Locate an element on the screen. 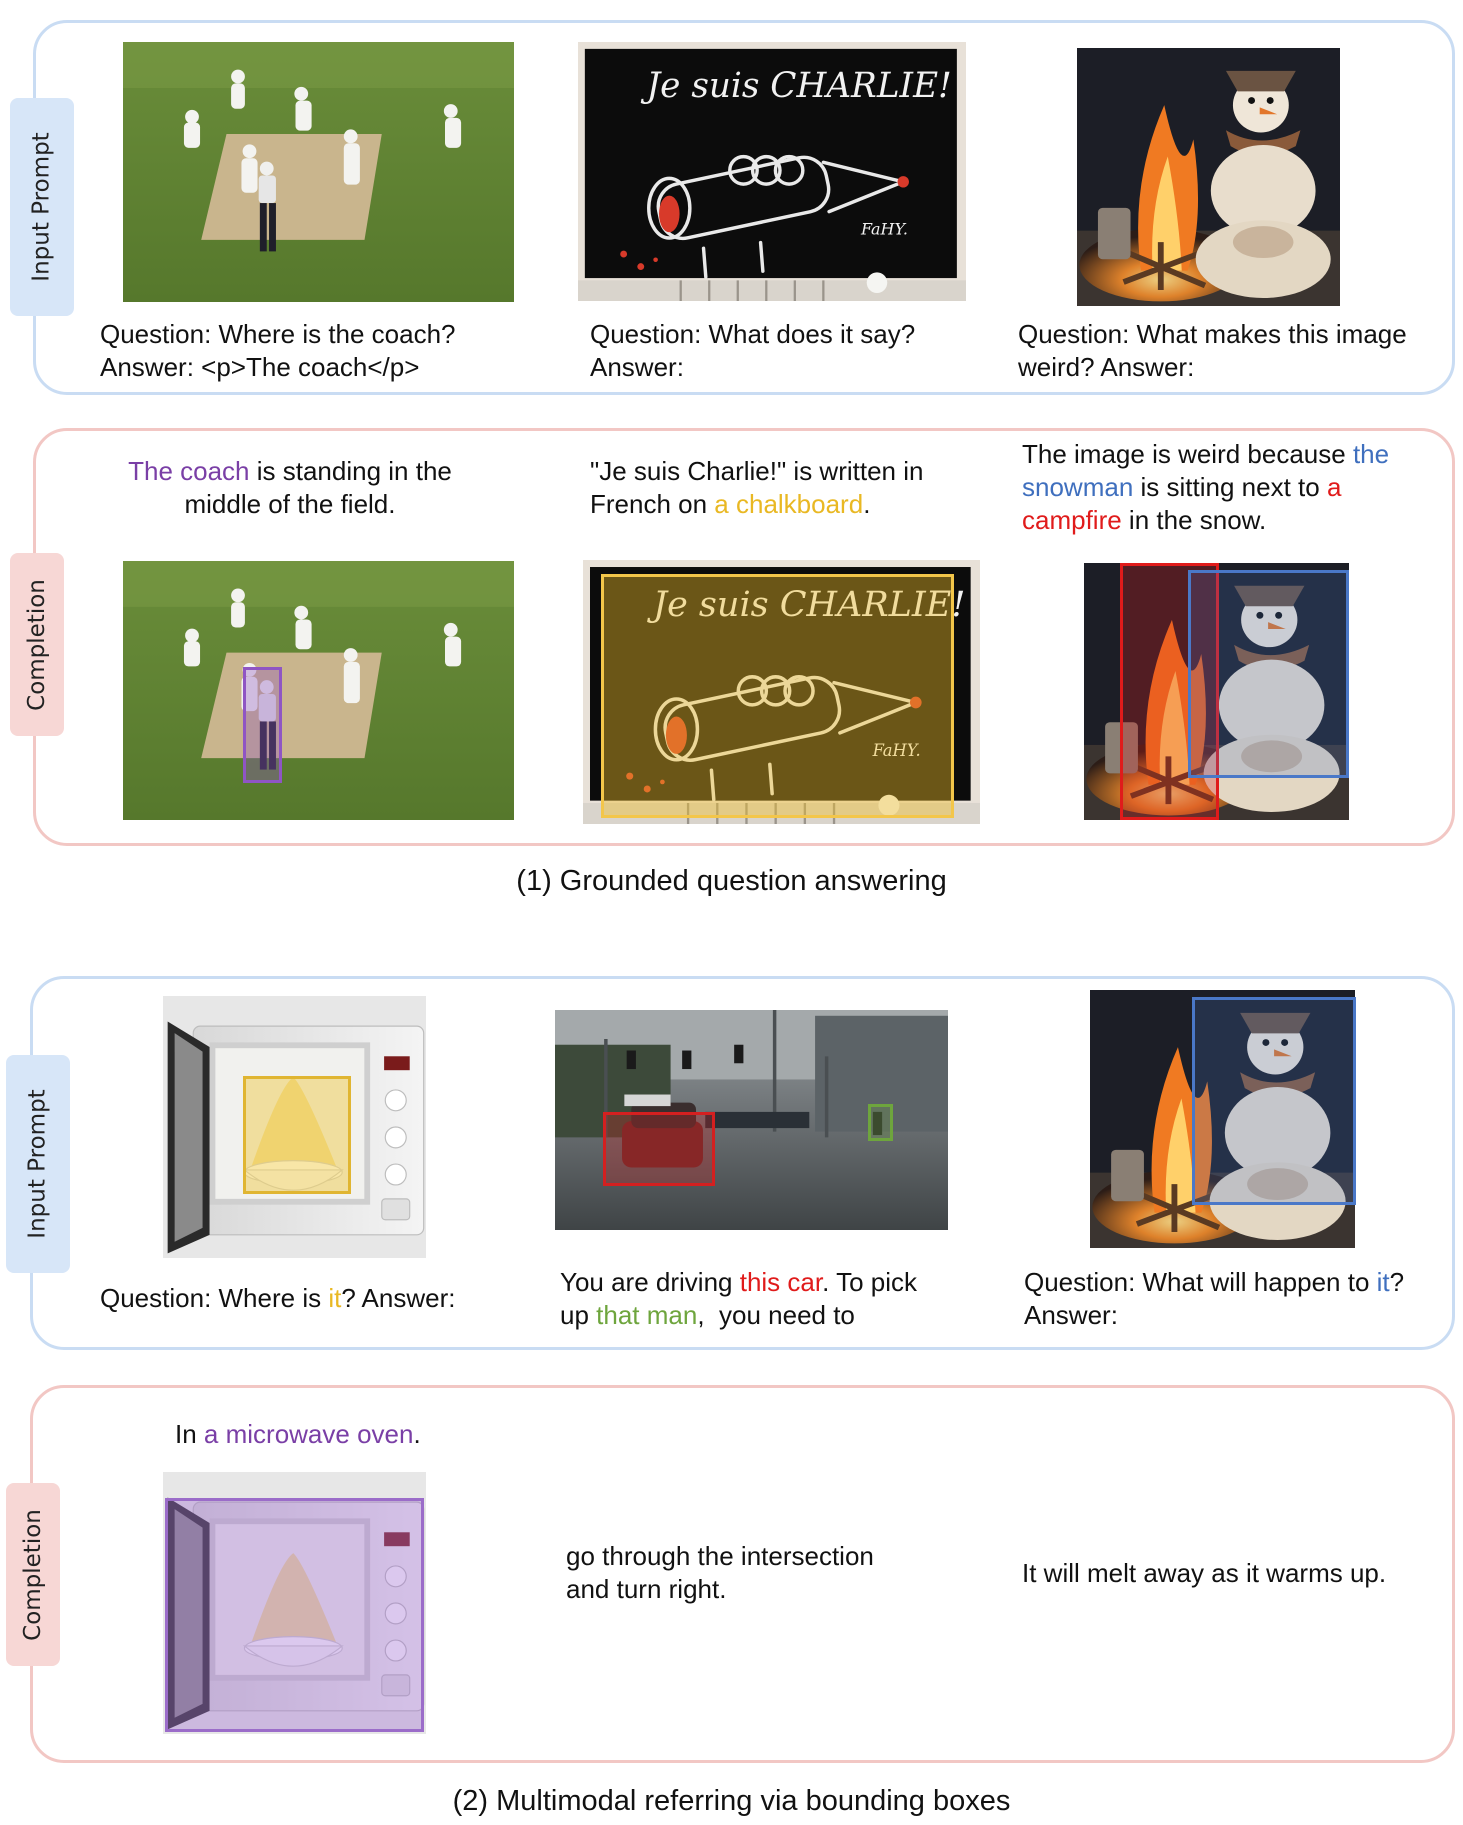  chalk-text: Je suis CHARLIE! is located at coordinates (795, 86).